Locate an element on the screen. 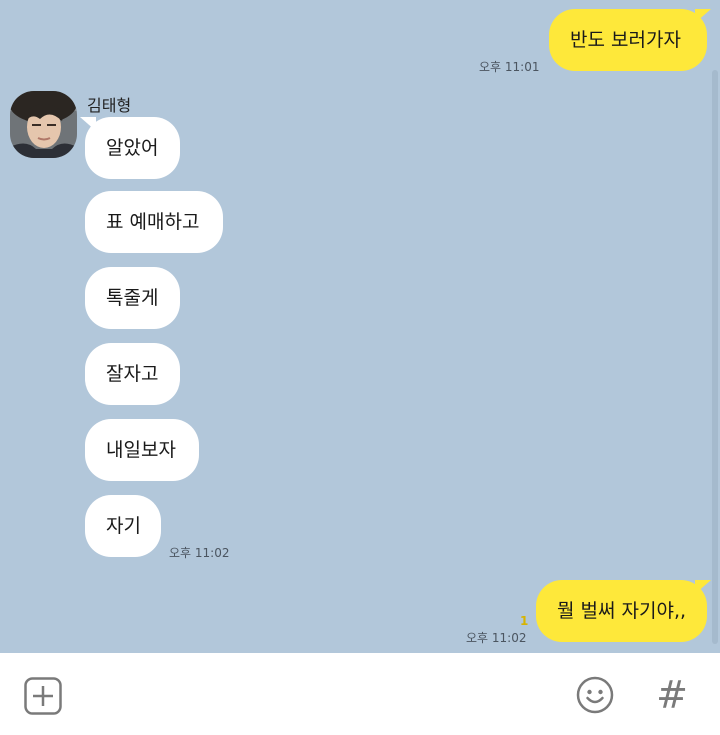  hashtag-button: # is located at coordinates (672, 695).